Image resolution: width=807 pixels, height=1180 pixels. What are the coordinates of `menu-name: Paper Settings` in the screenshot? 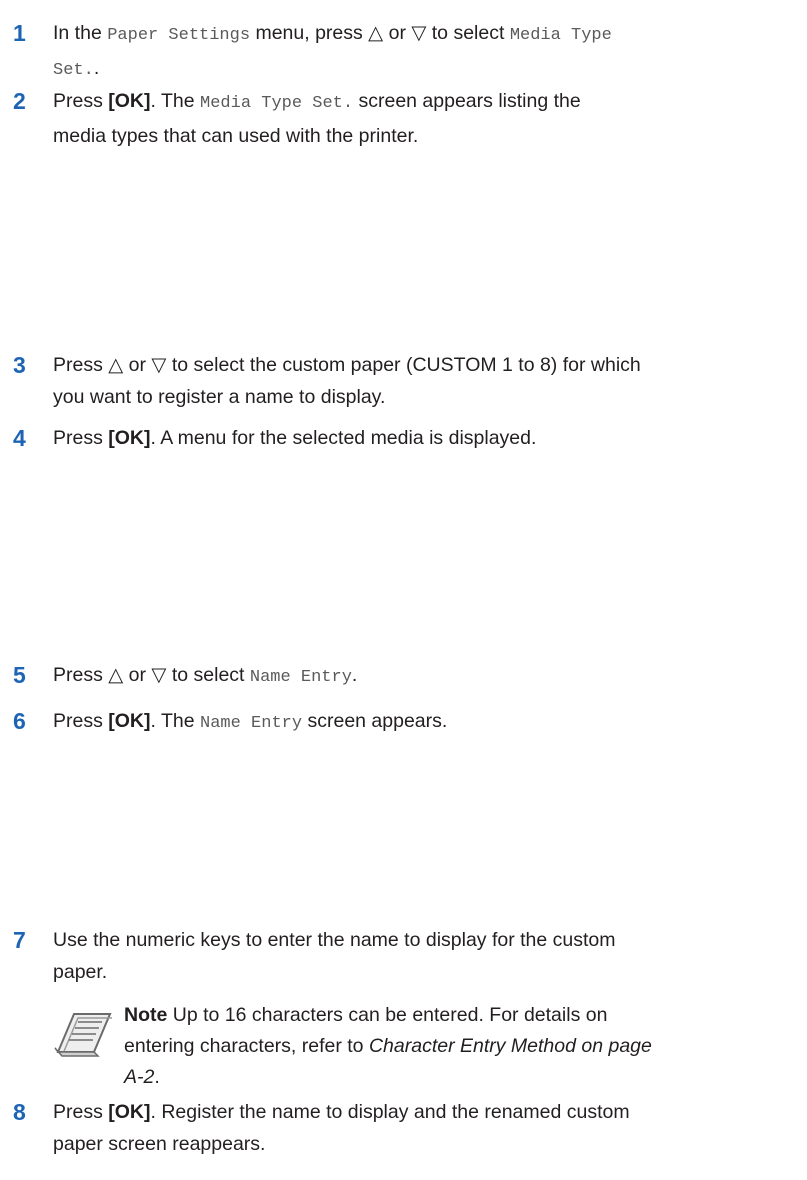 It's located at (179, 35).